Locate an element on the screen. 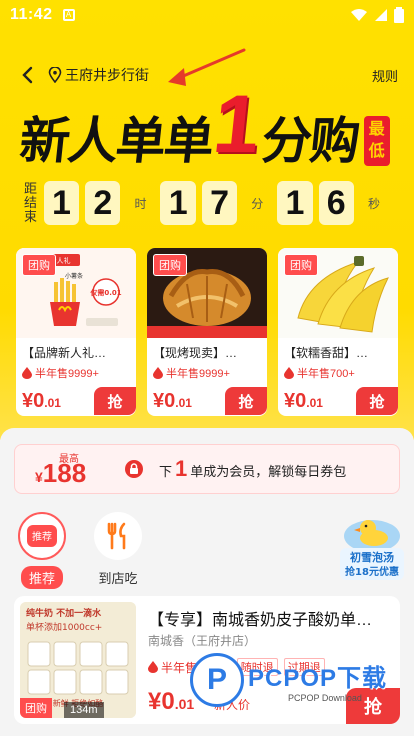  status-bar: 11:42 A is located at coordinates (207, 15).